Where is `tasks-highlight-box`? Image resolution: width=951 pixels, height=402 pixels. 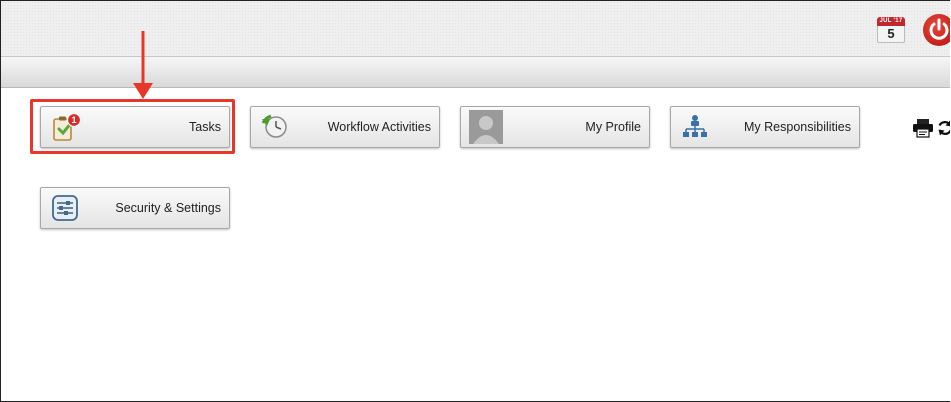 tasks-highlight-box is located at coordinates (132, 126).